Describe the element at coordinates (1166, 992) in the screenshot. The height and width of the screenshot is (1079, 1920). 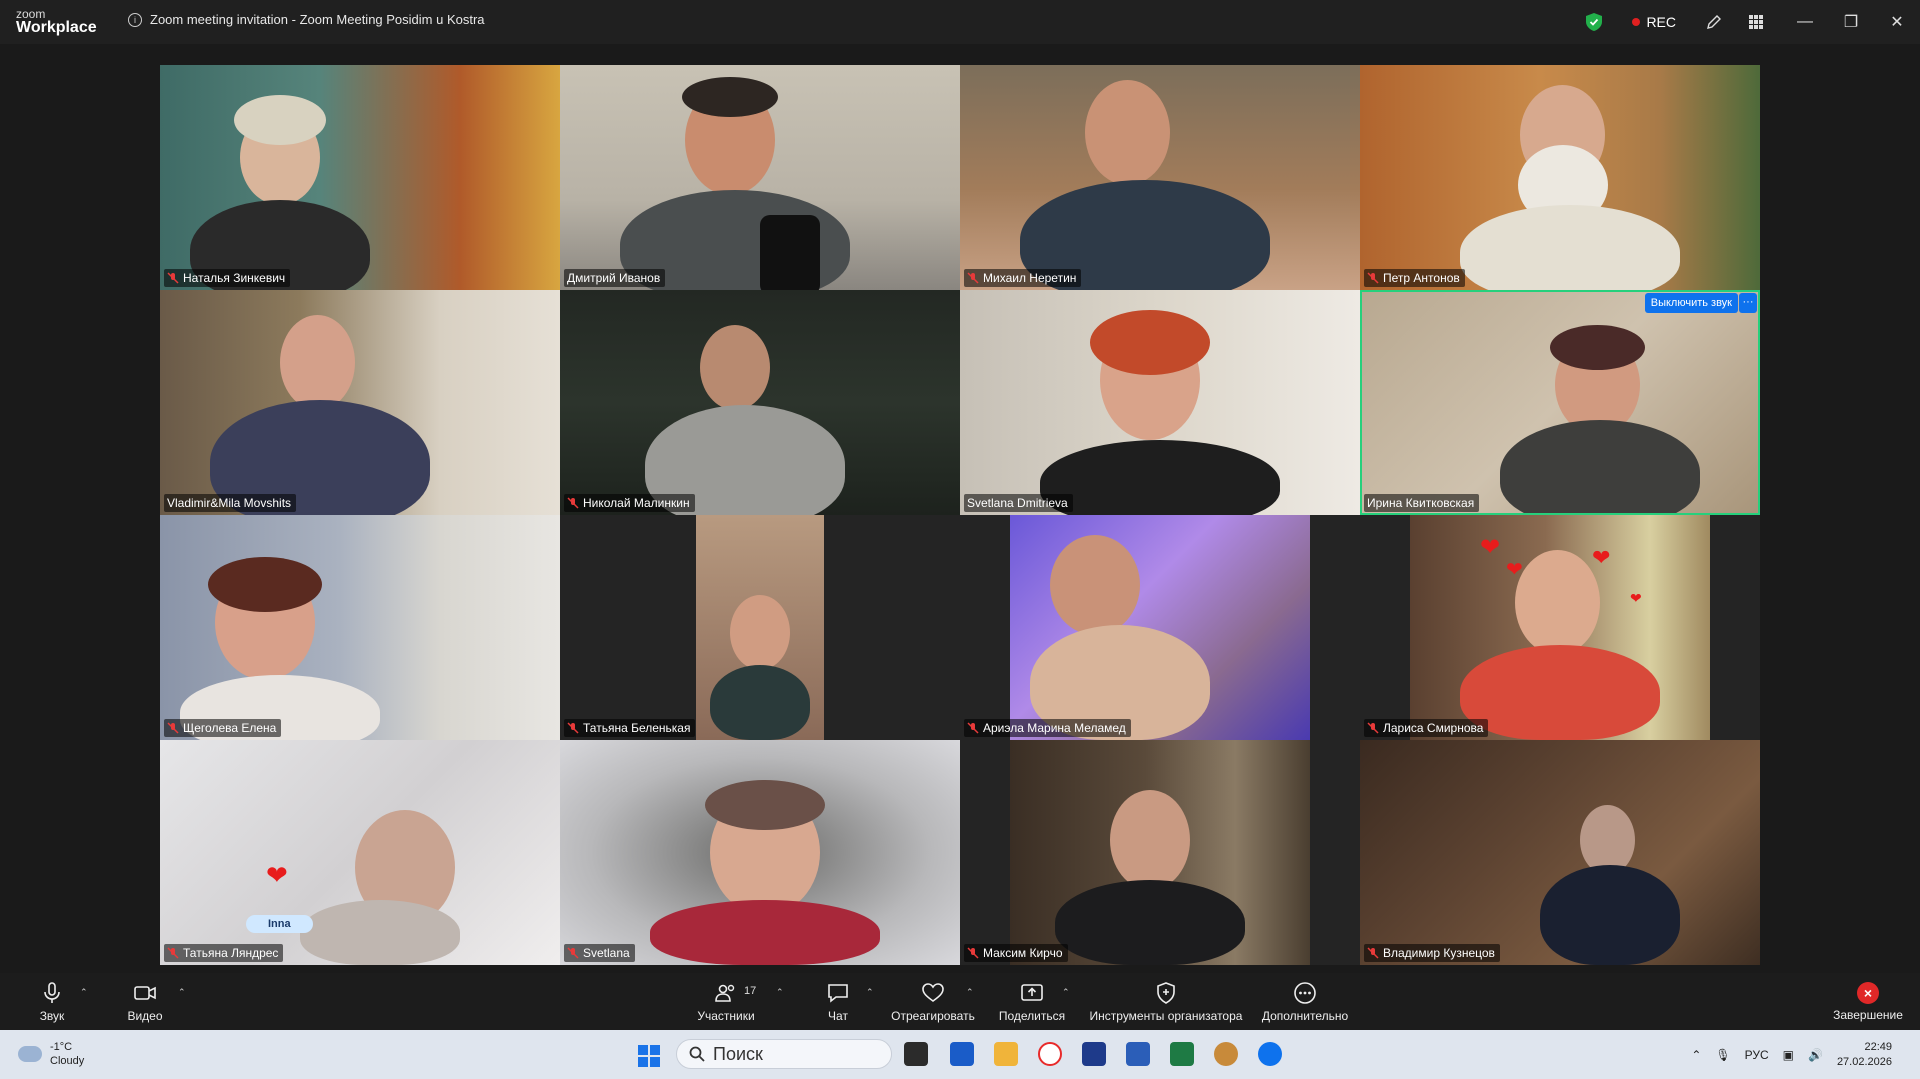
I see `host-shield-icon` at that location.